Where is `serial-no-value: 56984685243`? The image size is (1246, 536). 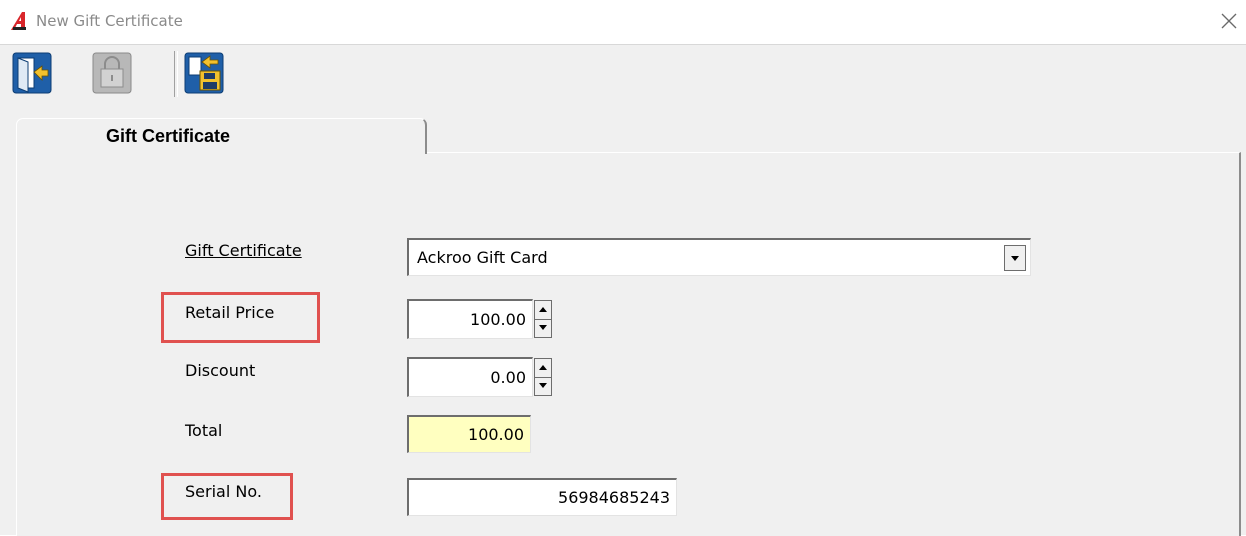 serial-no-value: 56984685243 is located at coordinates (614, 497).